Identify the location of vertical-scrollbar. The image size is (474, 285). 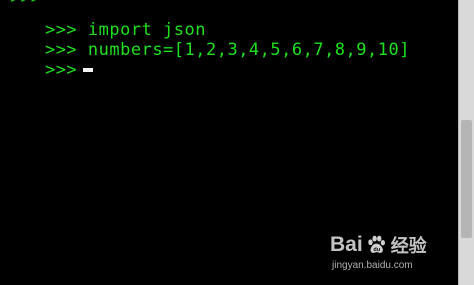
(466, 142).